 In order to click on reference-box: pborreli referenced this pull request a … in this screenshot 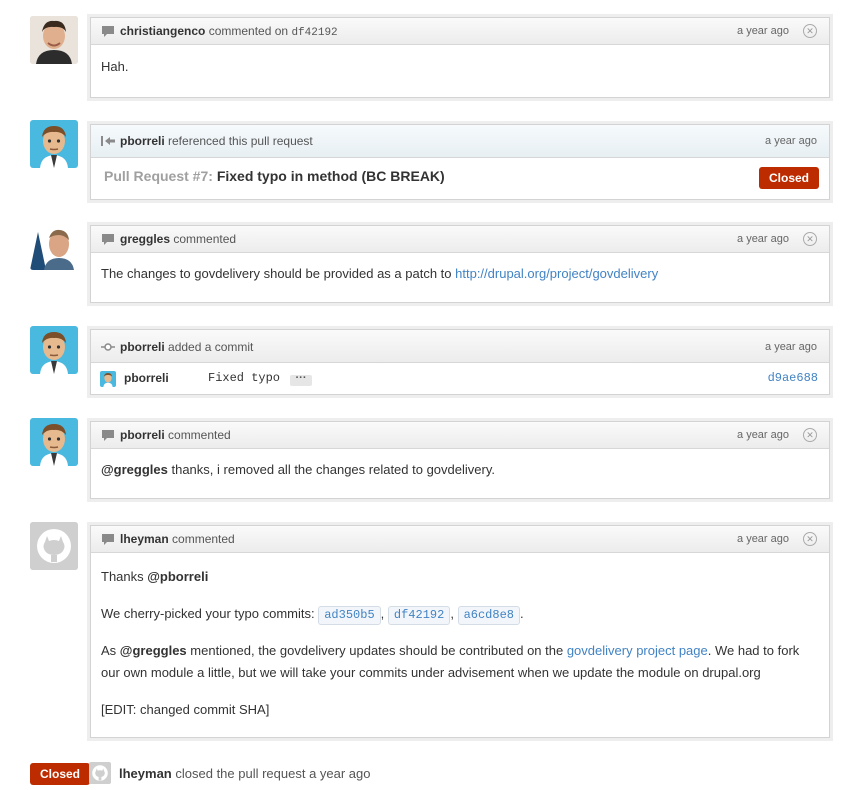, I will do `click(460, 162)`.